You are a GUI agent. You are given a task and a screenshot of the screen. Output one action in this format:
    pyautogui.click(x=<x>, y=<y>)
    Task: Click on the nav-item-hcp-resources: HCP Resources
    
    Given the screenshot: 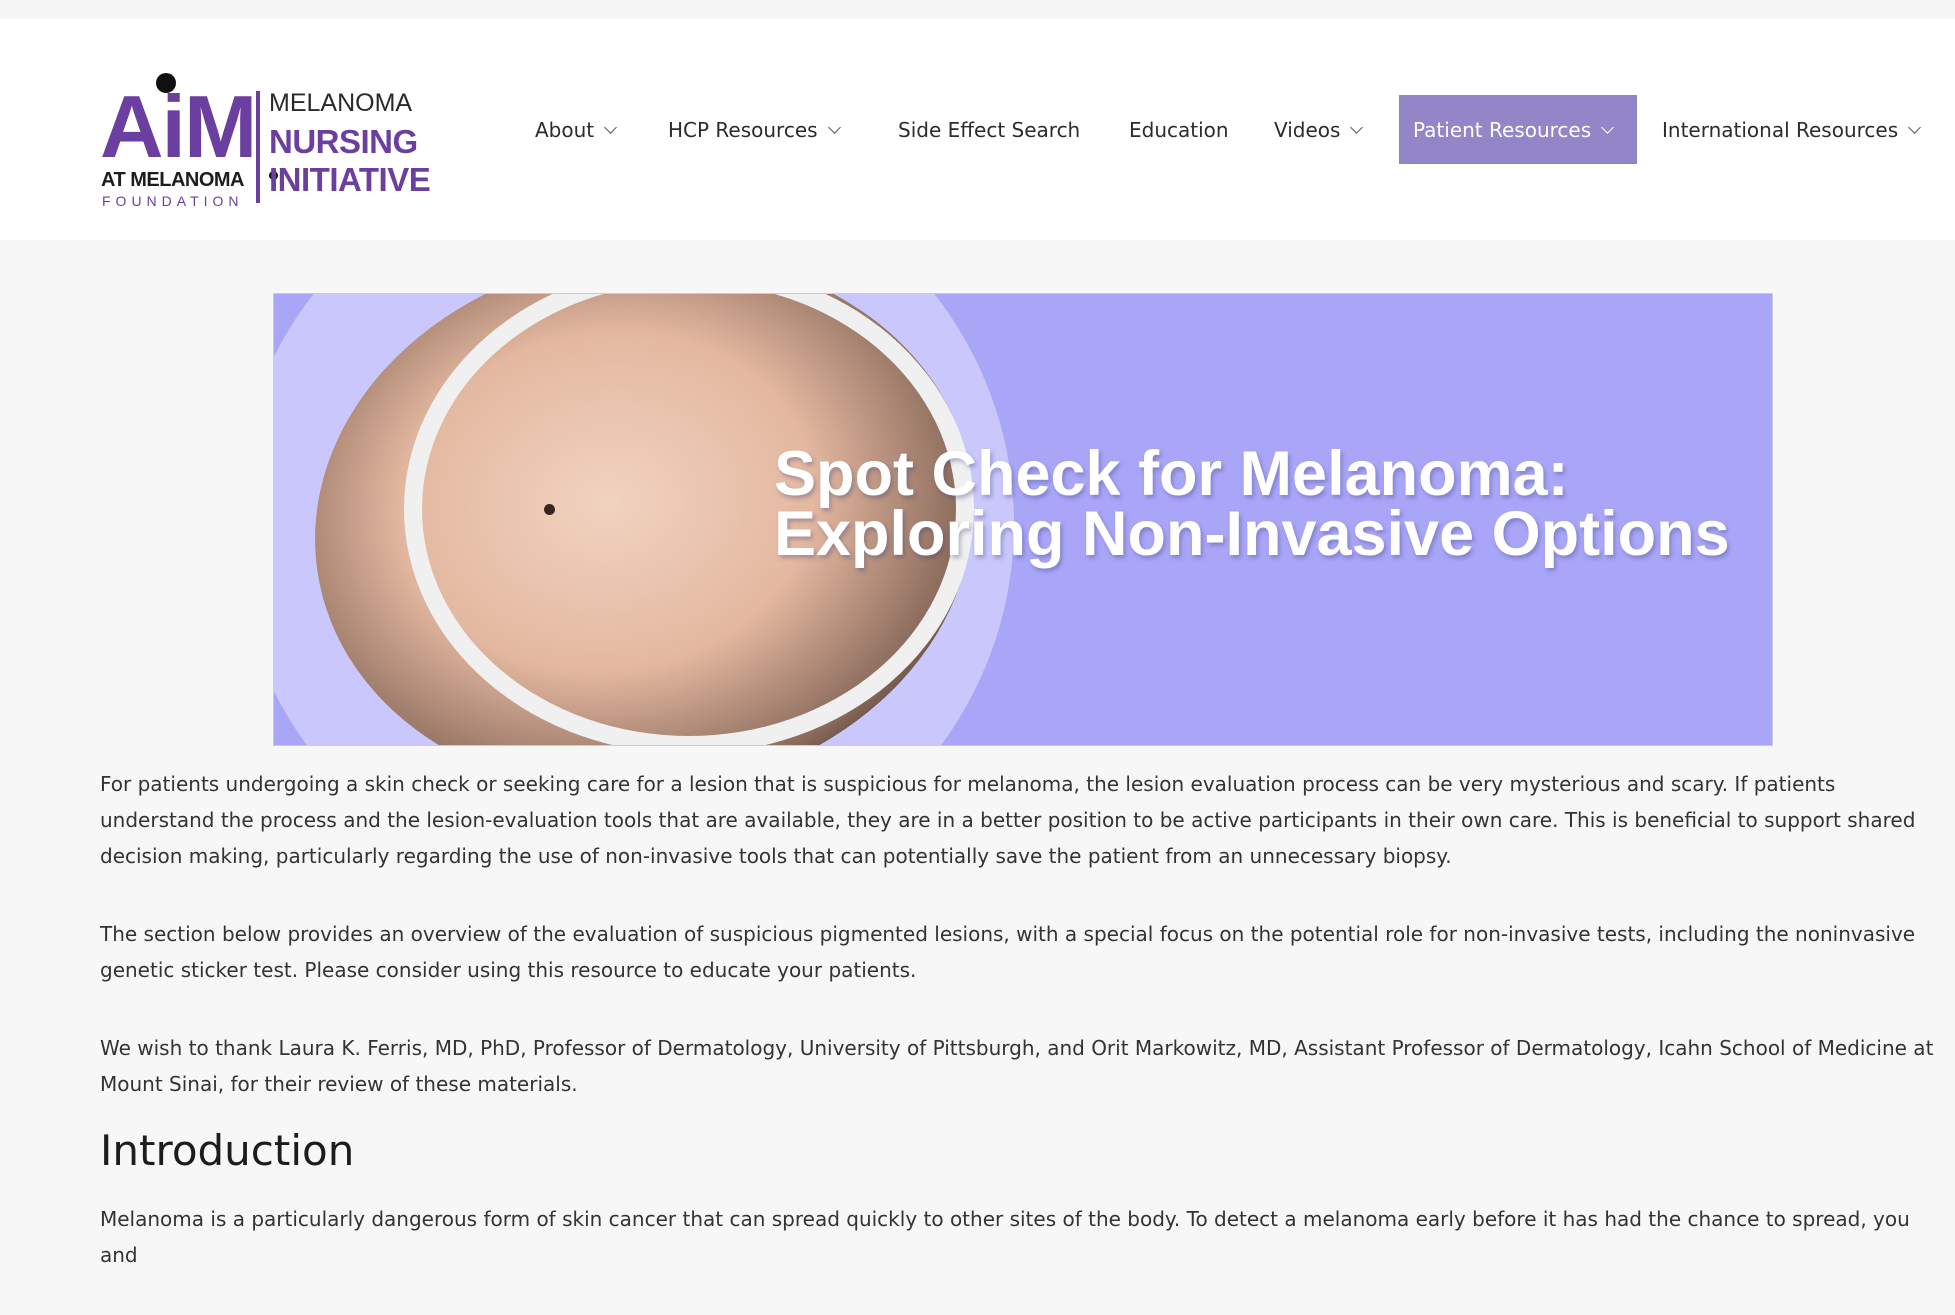 What is the action you would take?
    pyautogui.click(x=754, y=129)
    